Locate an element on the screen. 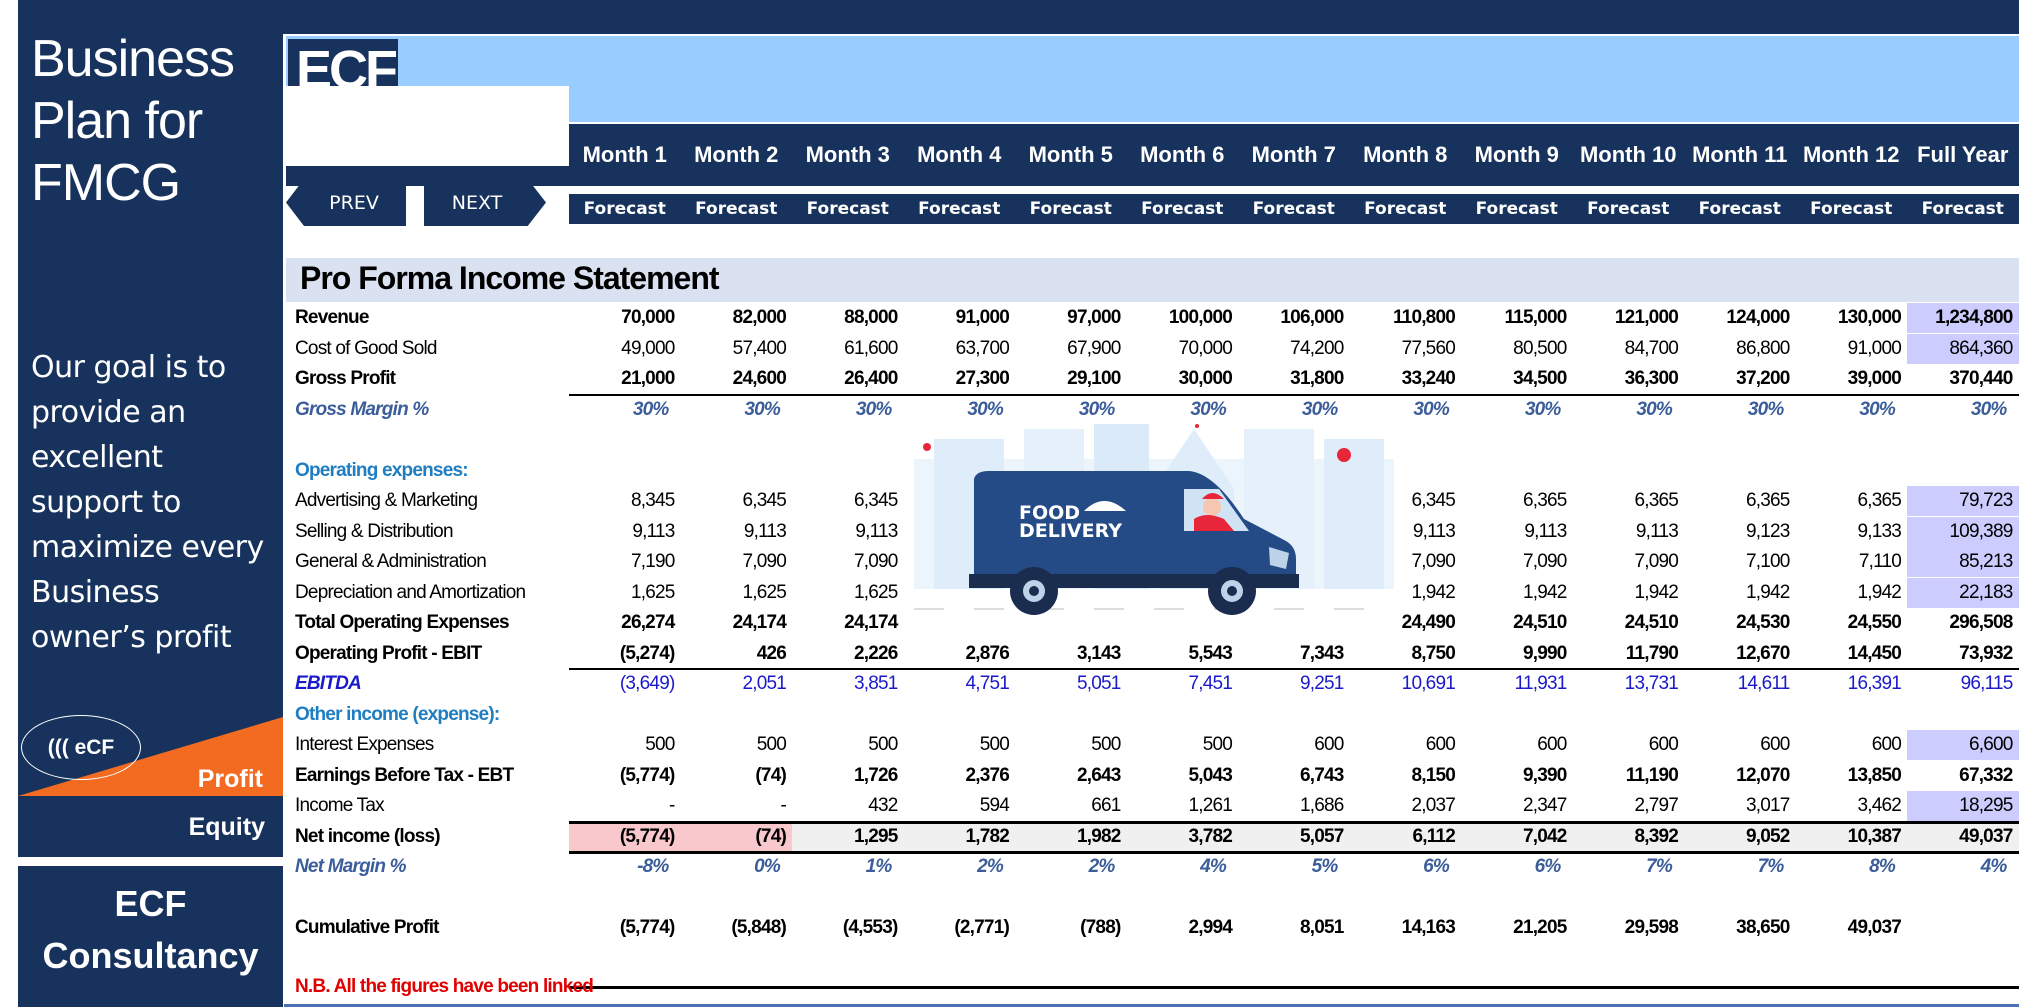 The image size is (2019, 1007). cell-11: 91,000 is located at coordinates (1852, 349).